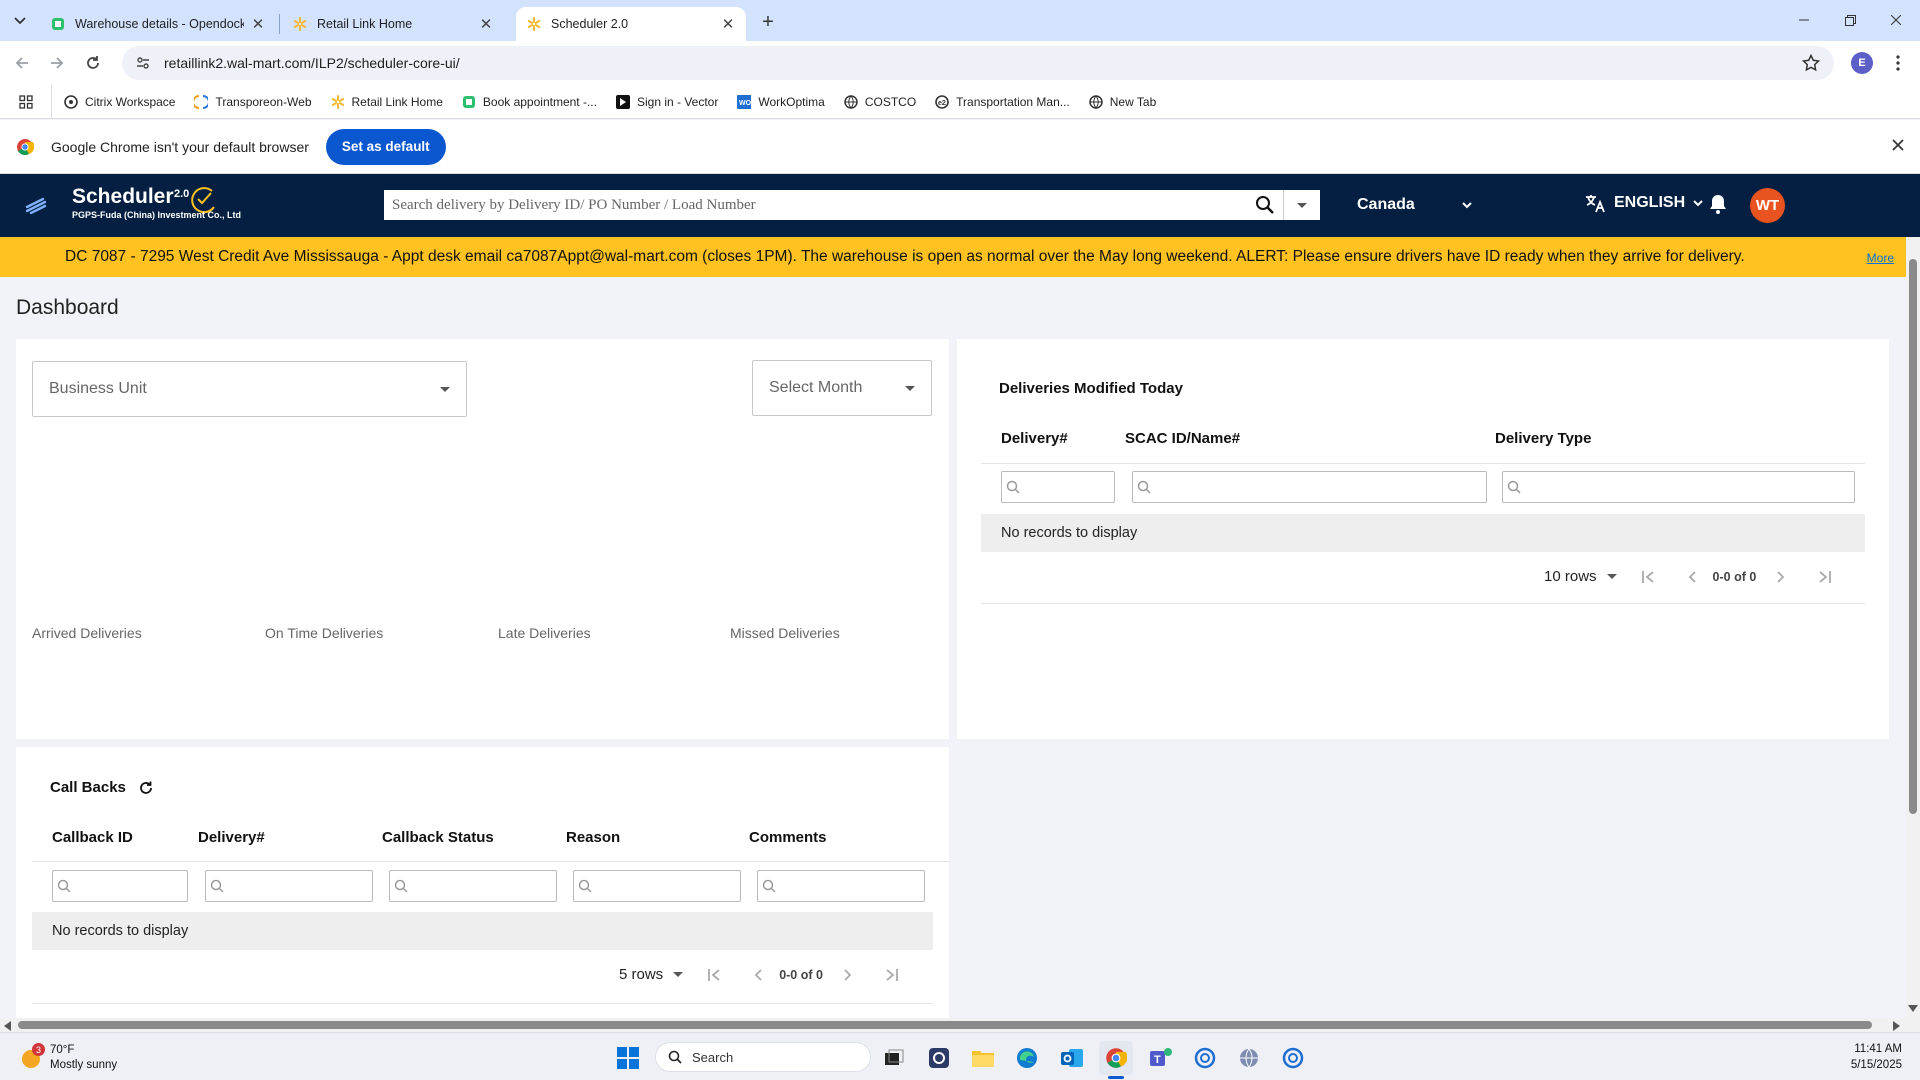  What do you see at coordinates (387, 101) in the screenshot?
I see `bookmark-retail-link: Retail Link Home` at bounding box center [387, 101].